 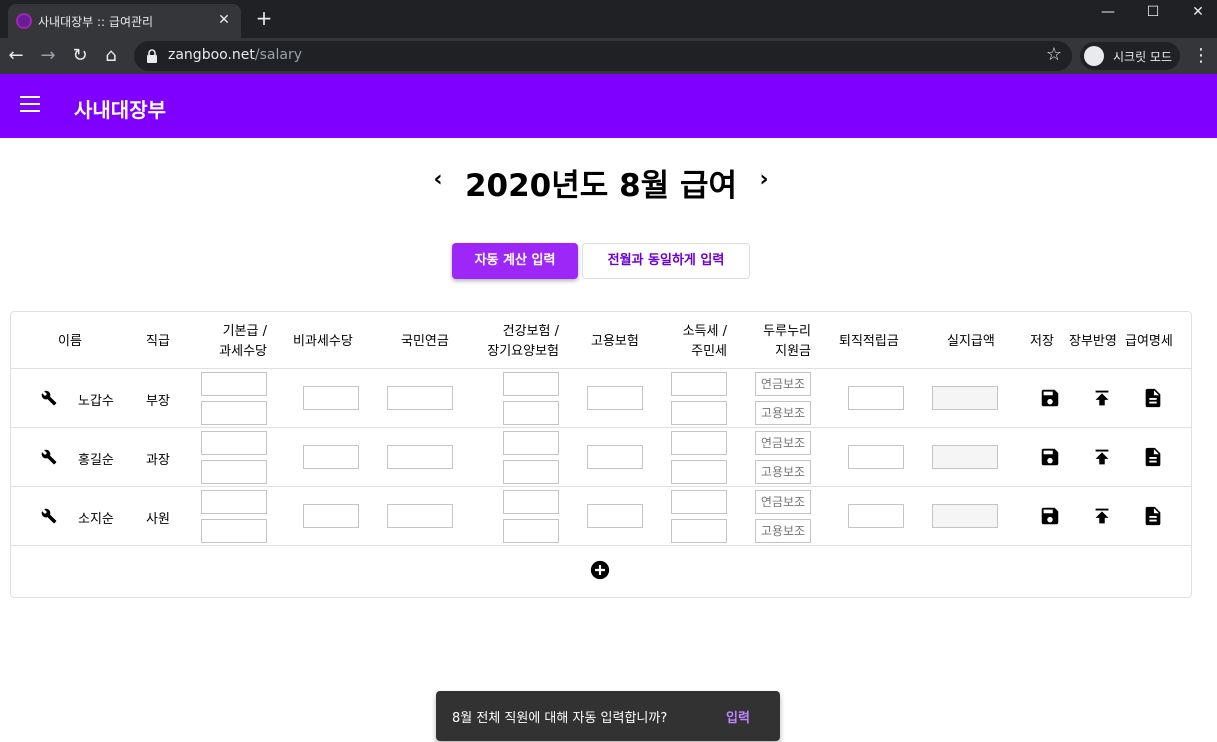 What do you see at coordinates (48, 56) in the screenshot?
I see `forward-icon: →` at bounding box center [48, 56].